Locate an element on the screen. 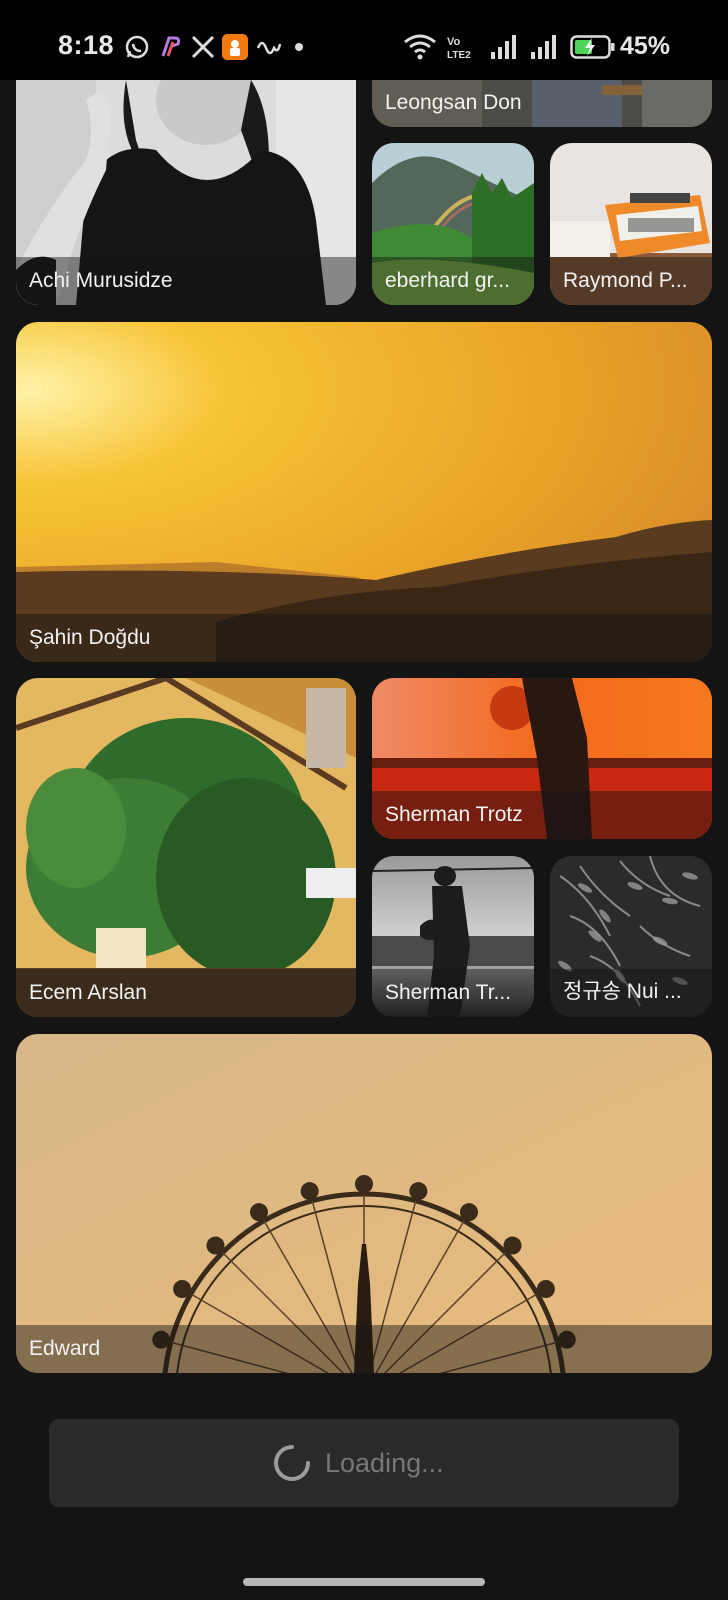 This screenshot has width=728, height=1600. photo-author: Ecem Arslan is located at coordinates (88, 992).